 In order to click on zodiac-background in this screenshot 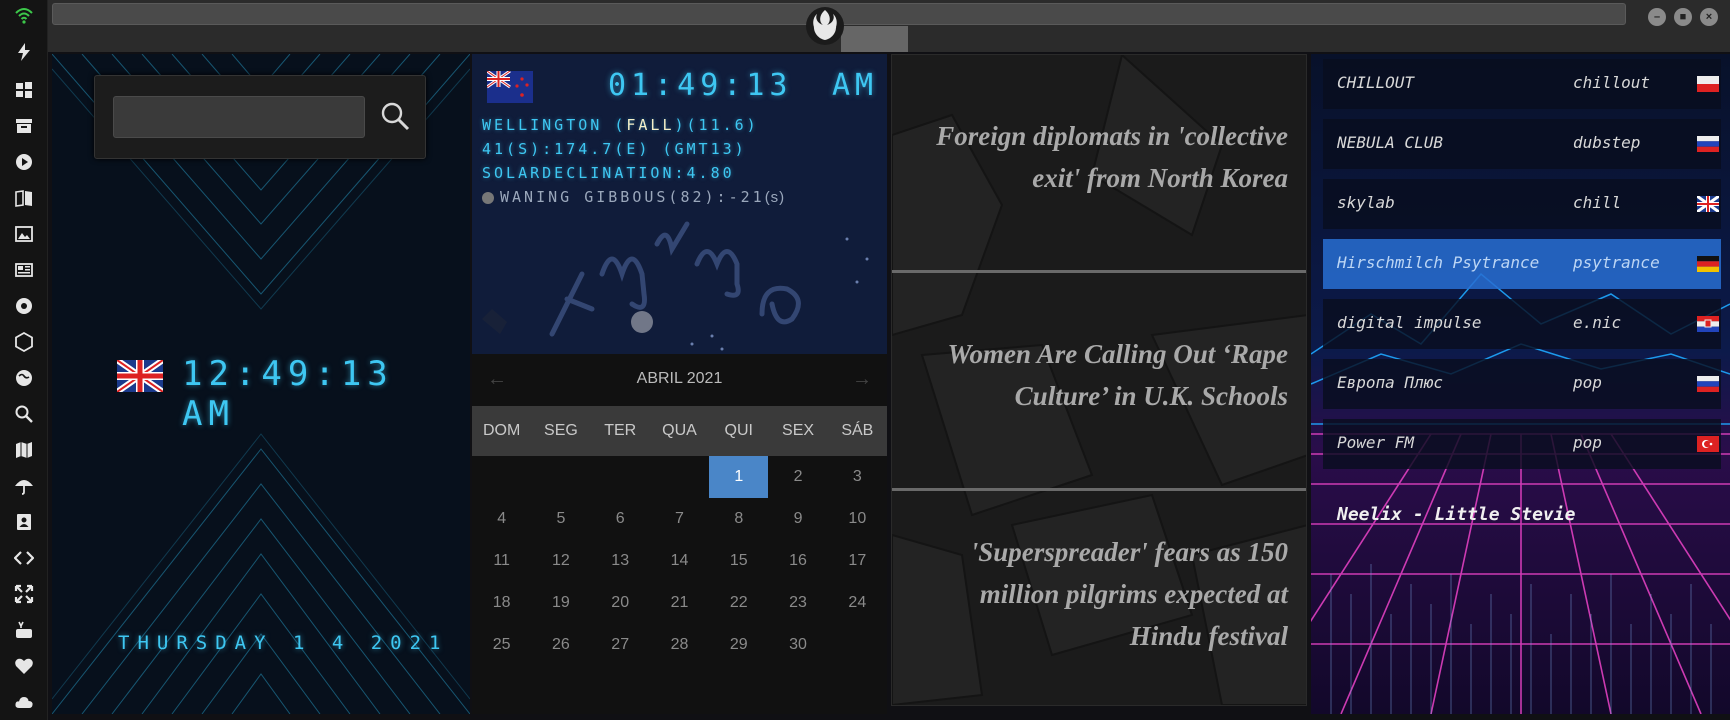, I will do `click(675, 286)`.